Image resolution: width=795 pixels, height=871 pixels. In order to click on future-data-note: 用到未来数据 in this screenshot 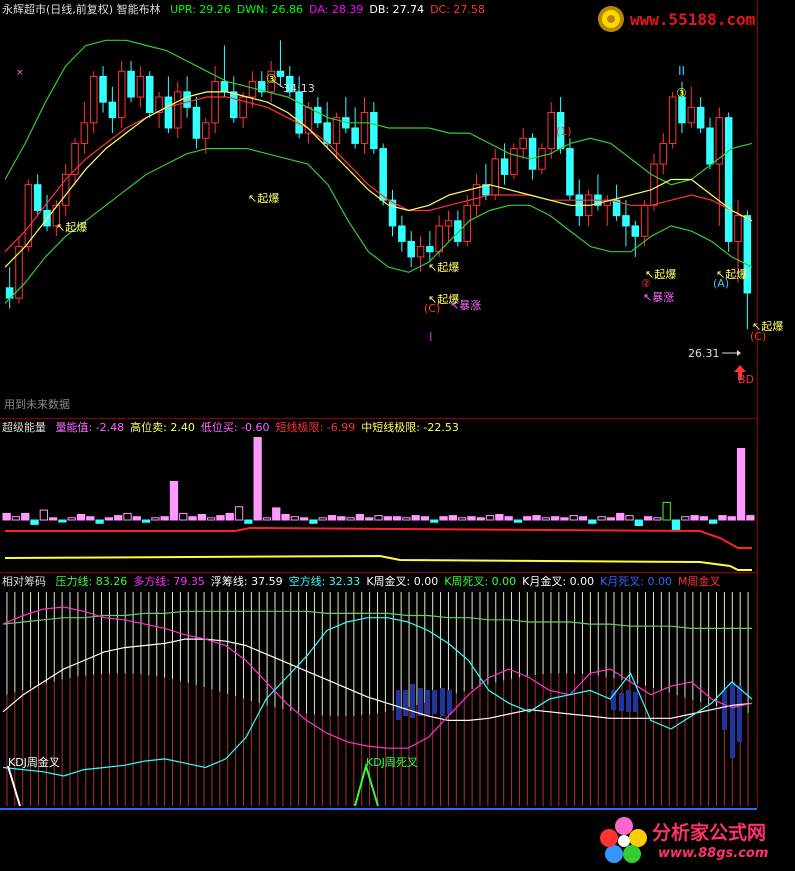, I will do `click(37, 404)`.